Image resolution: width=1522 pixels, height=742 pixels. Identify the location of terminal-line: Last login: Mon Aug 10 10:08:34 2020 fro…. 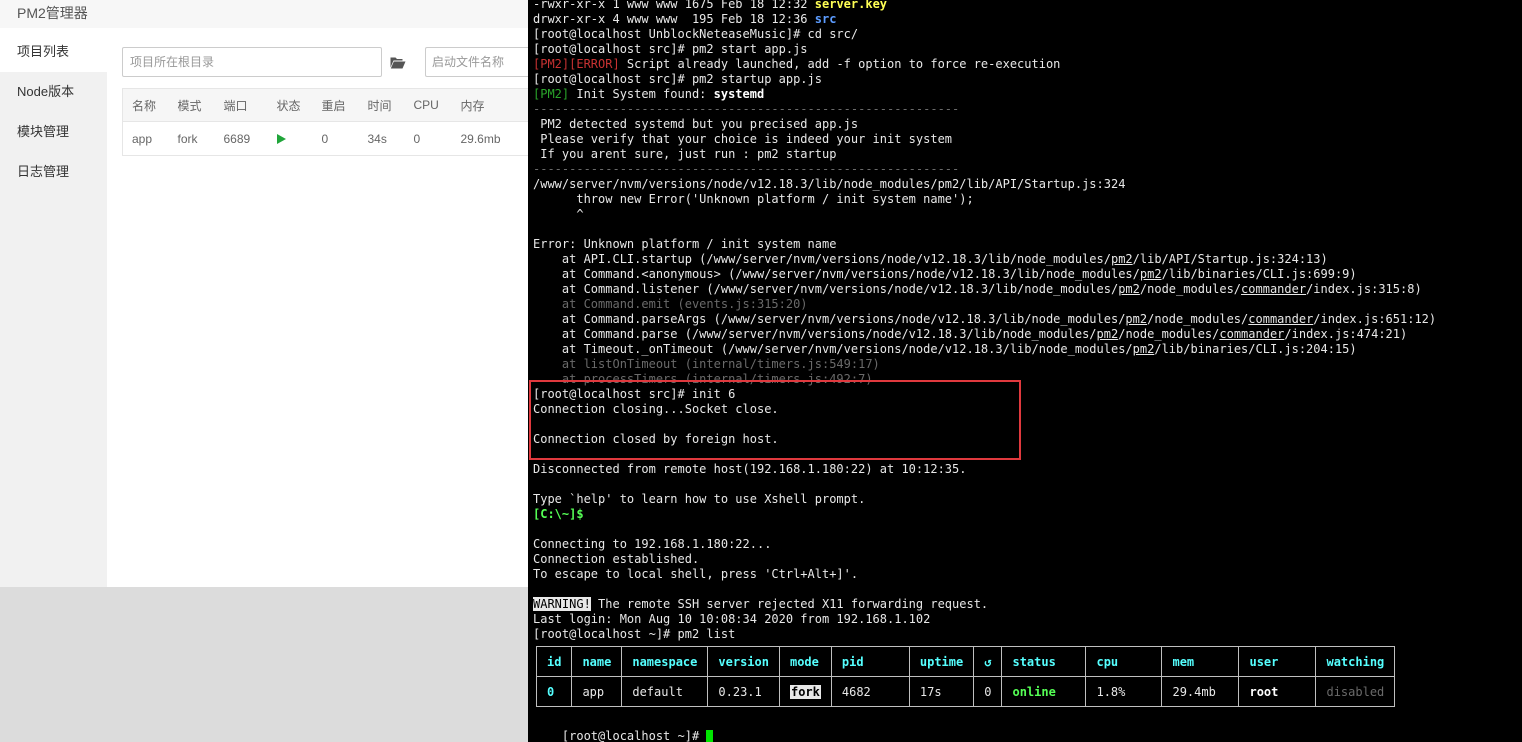
(731, 619).